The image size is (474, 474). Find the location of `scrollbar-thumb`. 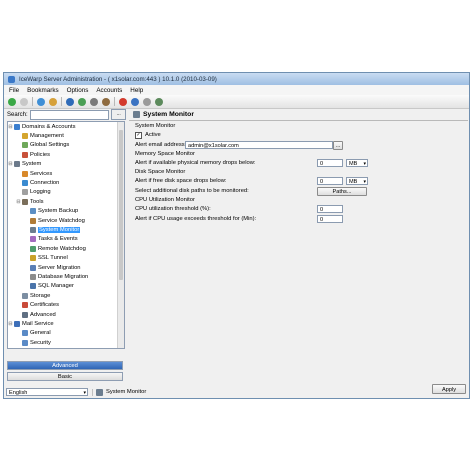

scrollbar-thumb is located at coordinates (121, 205).